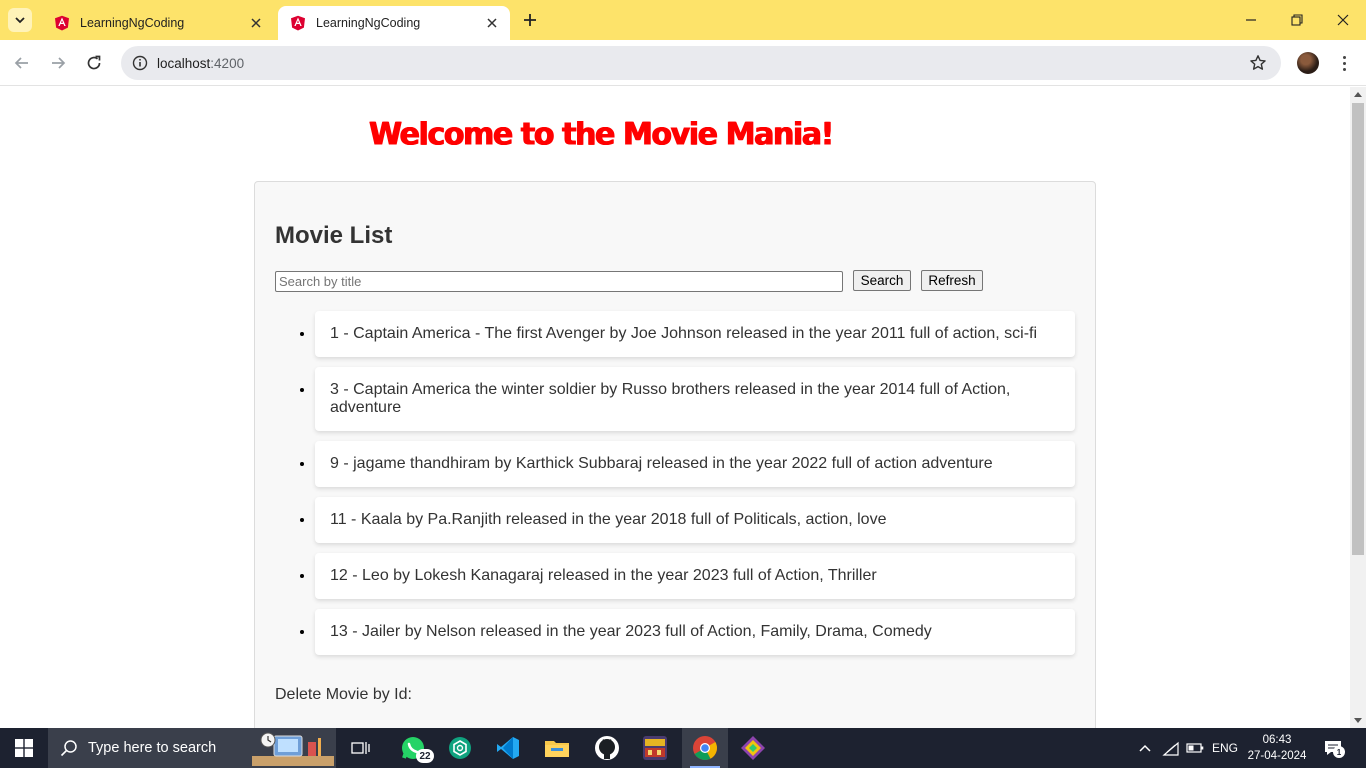 This screenshot has height=768, width=1366. I want to click on refresh-button: Refresh, so click(952, 280).